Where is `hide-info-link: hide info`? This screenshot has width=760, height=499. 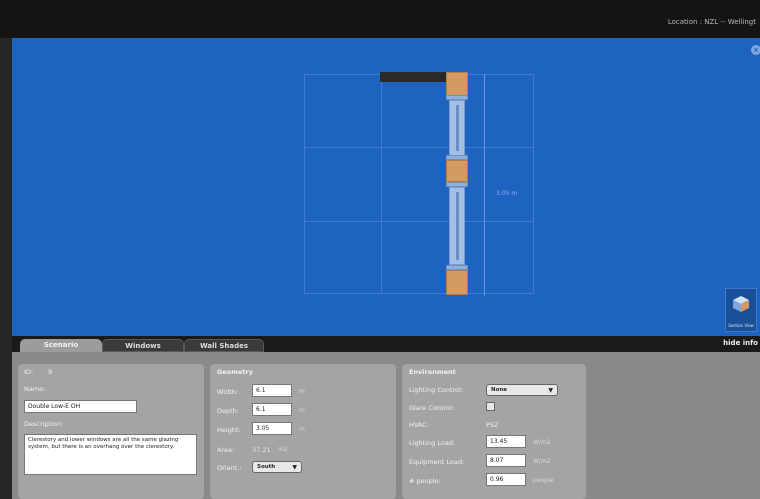
hide-info-link: hide info is located at coordinates (740, 343).